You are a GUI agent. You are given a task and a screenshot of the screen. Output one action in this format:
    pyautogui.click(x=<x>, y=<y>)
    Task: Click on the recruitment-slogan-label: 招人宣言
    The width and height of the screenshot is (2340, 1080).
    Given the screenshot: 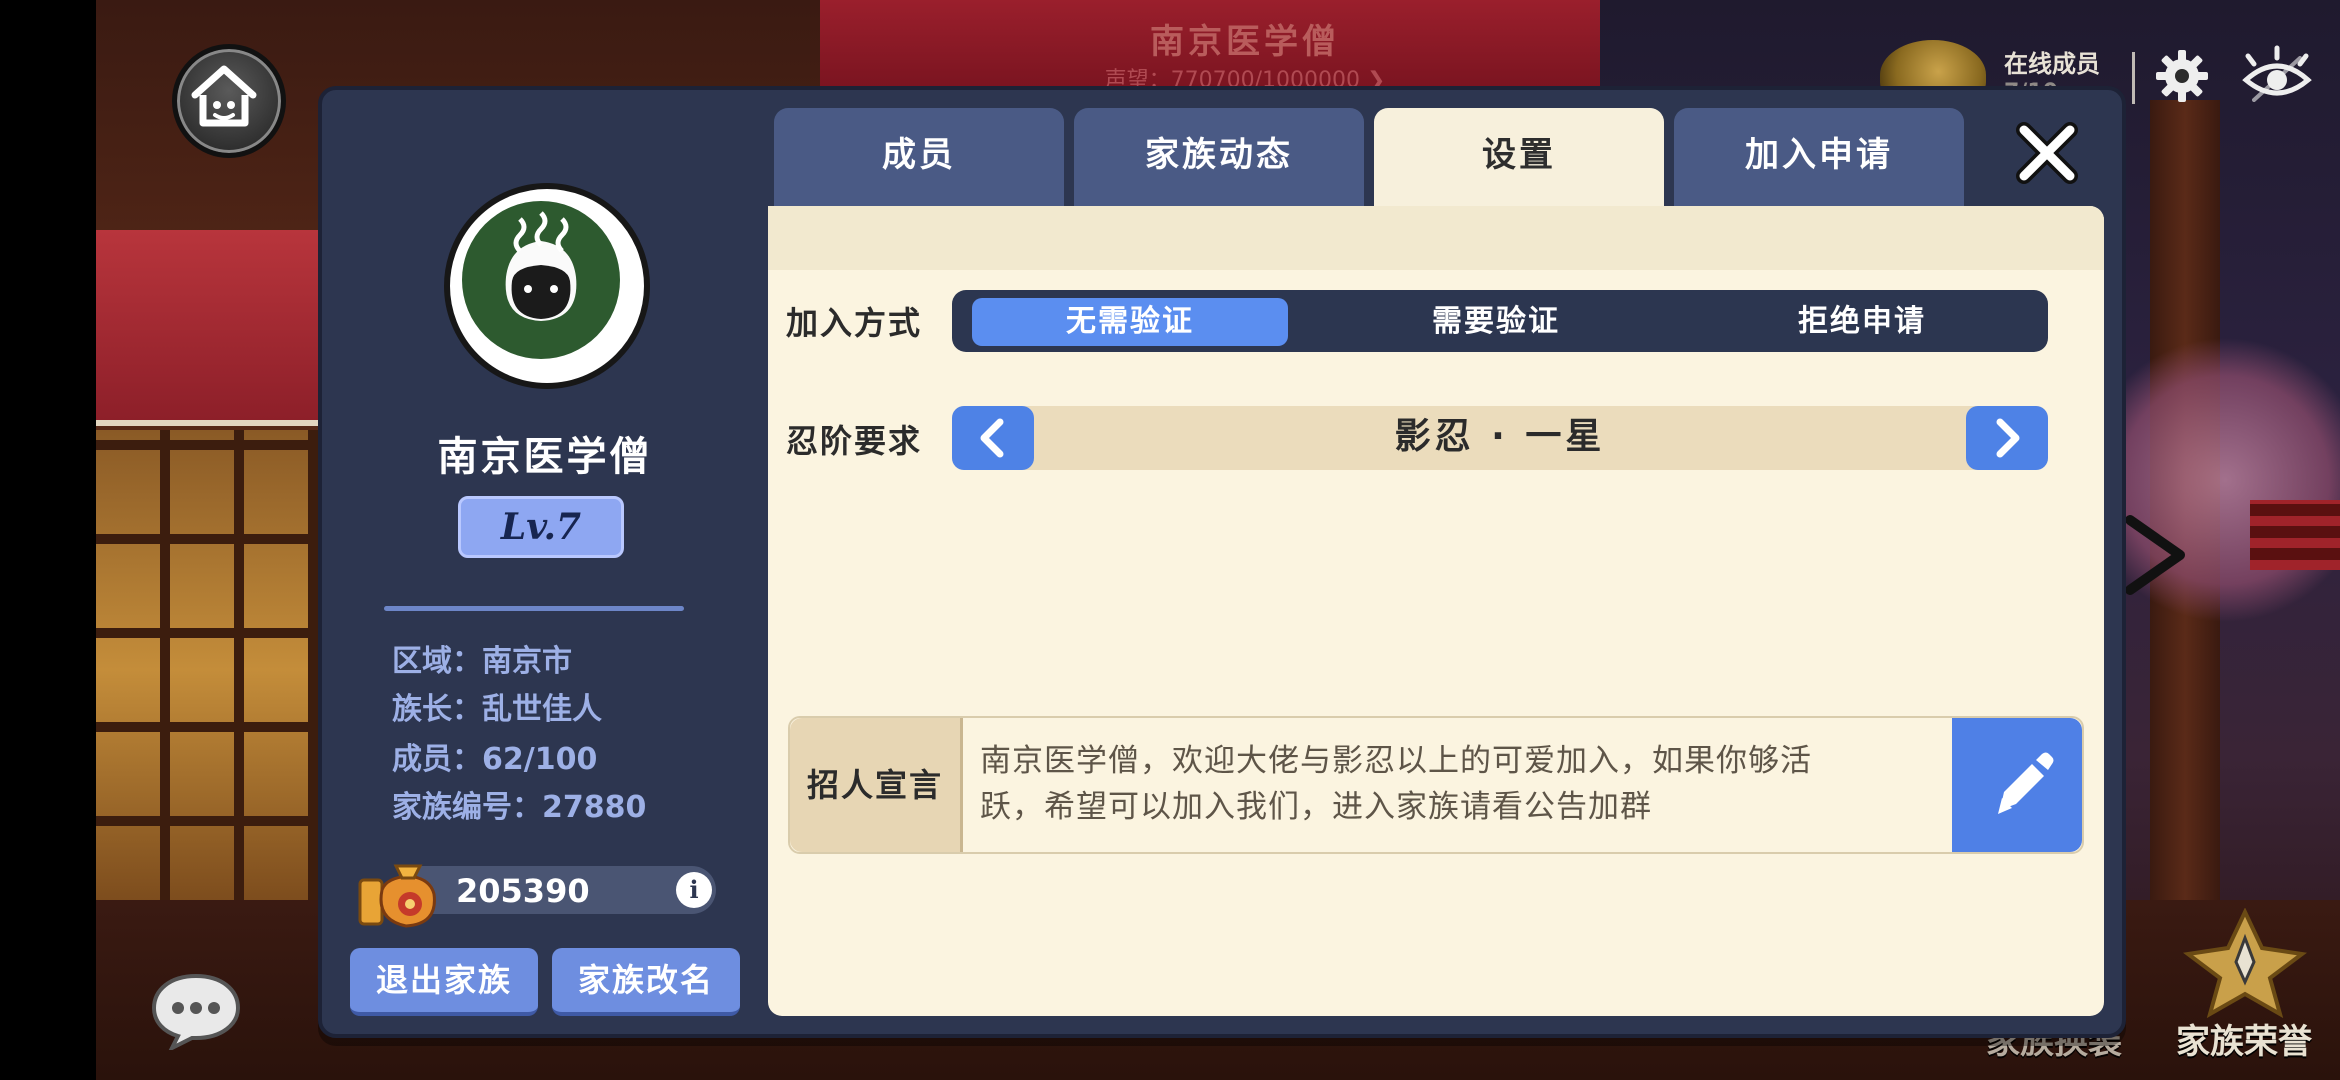 What is the action you would take?
    pyautogui.click(x=876, y=785)
    